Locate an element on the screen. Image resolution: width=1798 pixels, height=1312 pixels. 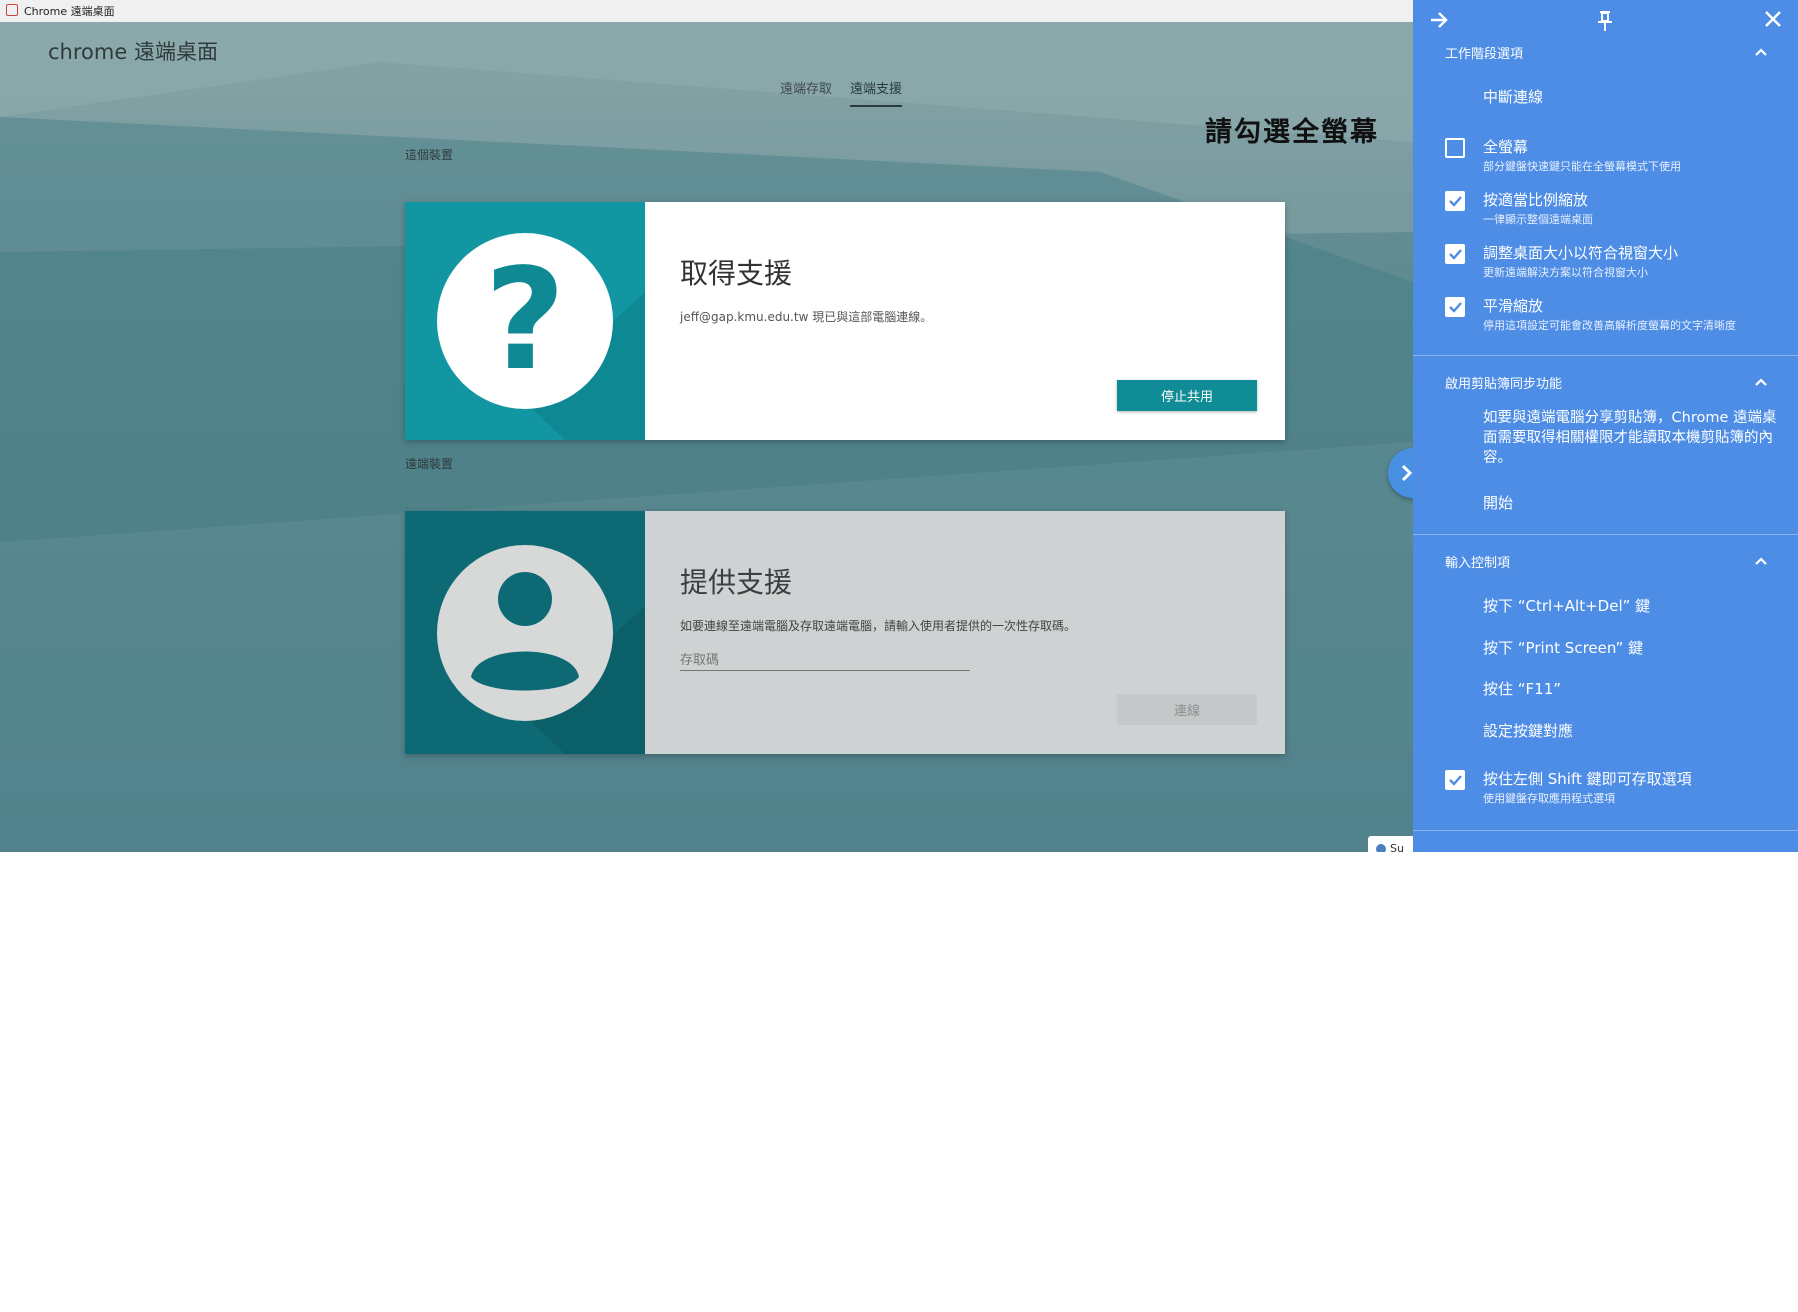
stop-sharing-button: 停止共用 is located at coordinates (1187, 395).